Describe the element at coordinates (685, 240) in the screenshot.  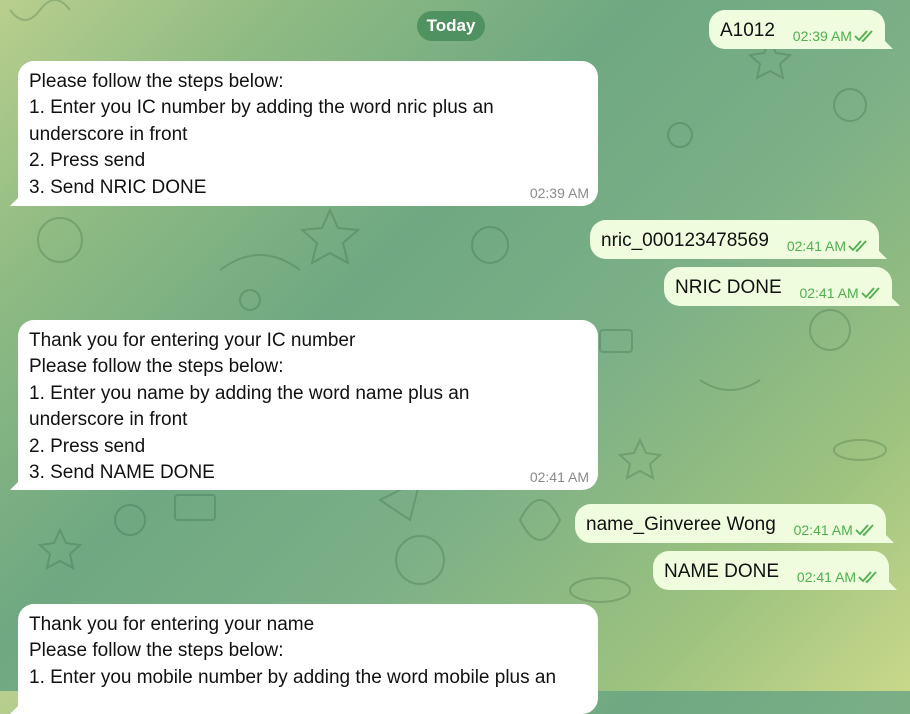
I see `message-text: nric_000123478569` at that location.